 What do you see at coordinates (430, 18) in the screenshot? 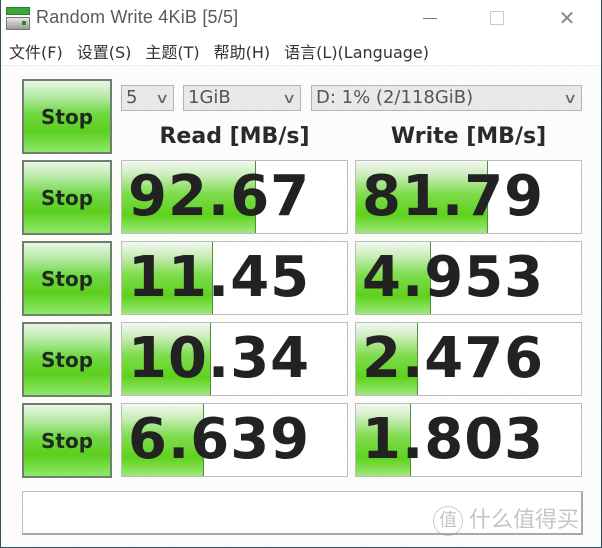
I see `minimize-button` at bounding box center [430, 18].